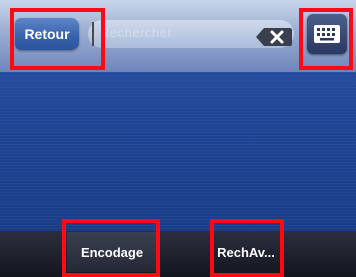  I want to click on text-cursor, so click(93, 34).